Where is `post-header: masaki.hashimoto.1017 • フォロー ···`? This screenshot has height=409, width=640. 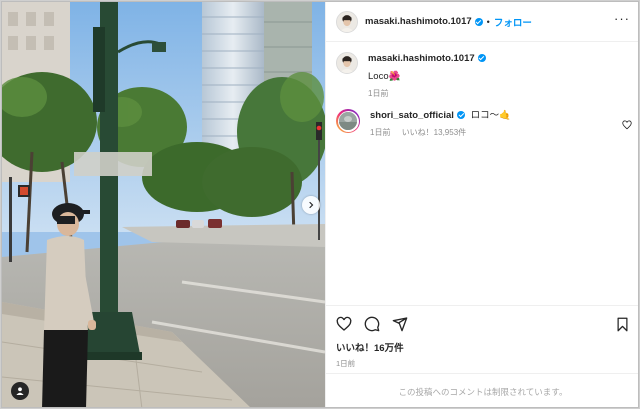
post-header: masaki.hashimoto.1017 • フォロー ··· is located at coordinates (482, 22).